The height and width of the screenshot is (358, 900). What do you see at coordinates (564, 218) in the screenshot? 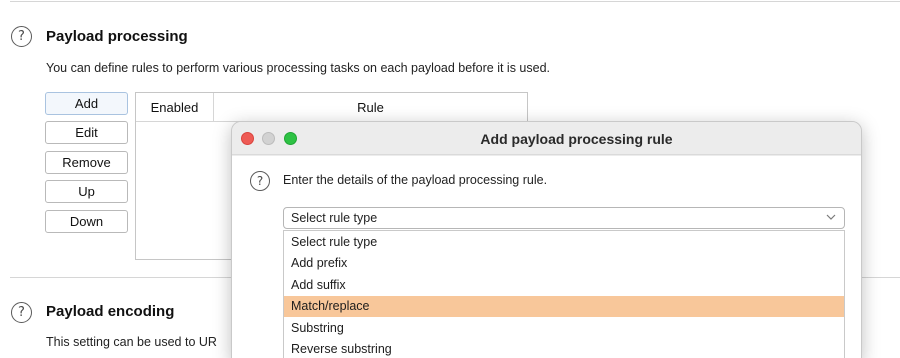
I see `rule-type-select: Select rule type` at bounding box center [564, 218].